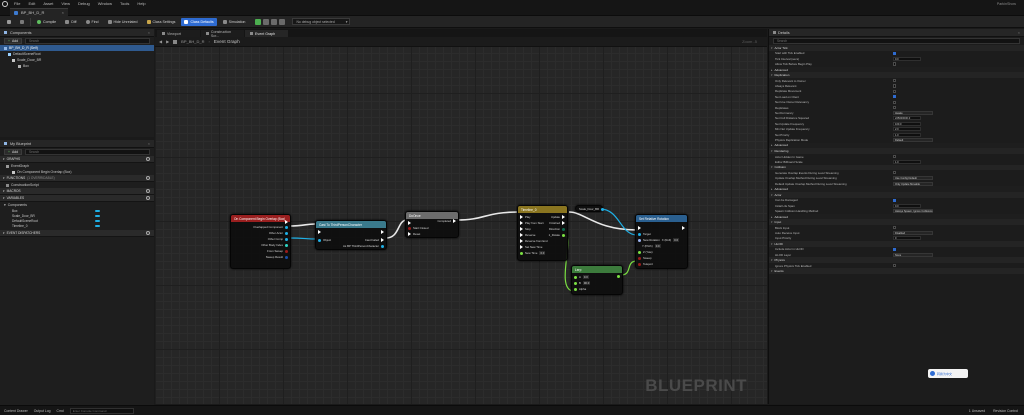 The height and width of the screenshot is (415, 1024). Describe the element at coordinates (148, 178) in the screenshot. I see `add-function-icon` at that location.